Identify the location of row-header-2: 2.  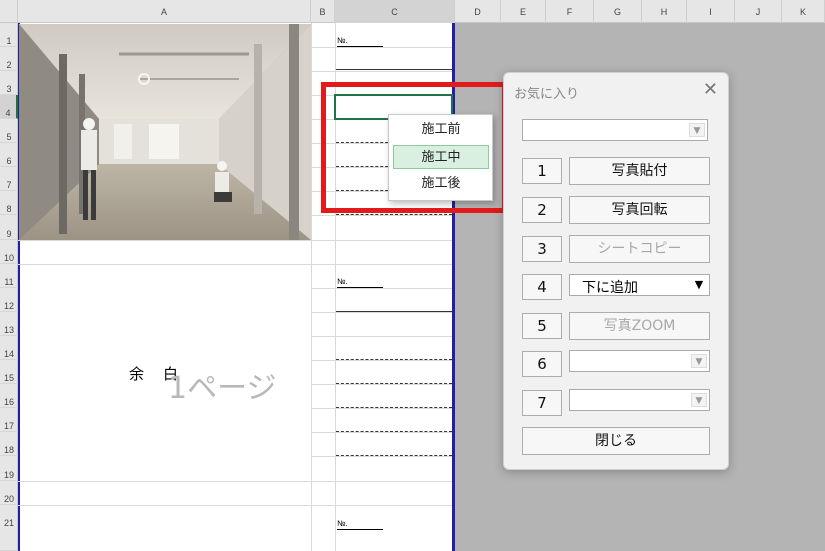
(9, 59).